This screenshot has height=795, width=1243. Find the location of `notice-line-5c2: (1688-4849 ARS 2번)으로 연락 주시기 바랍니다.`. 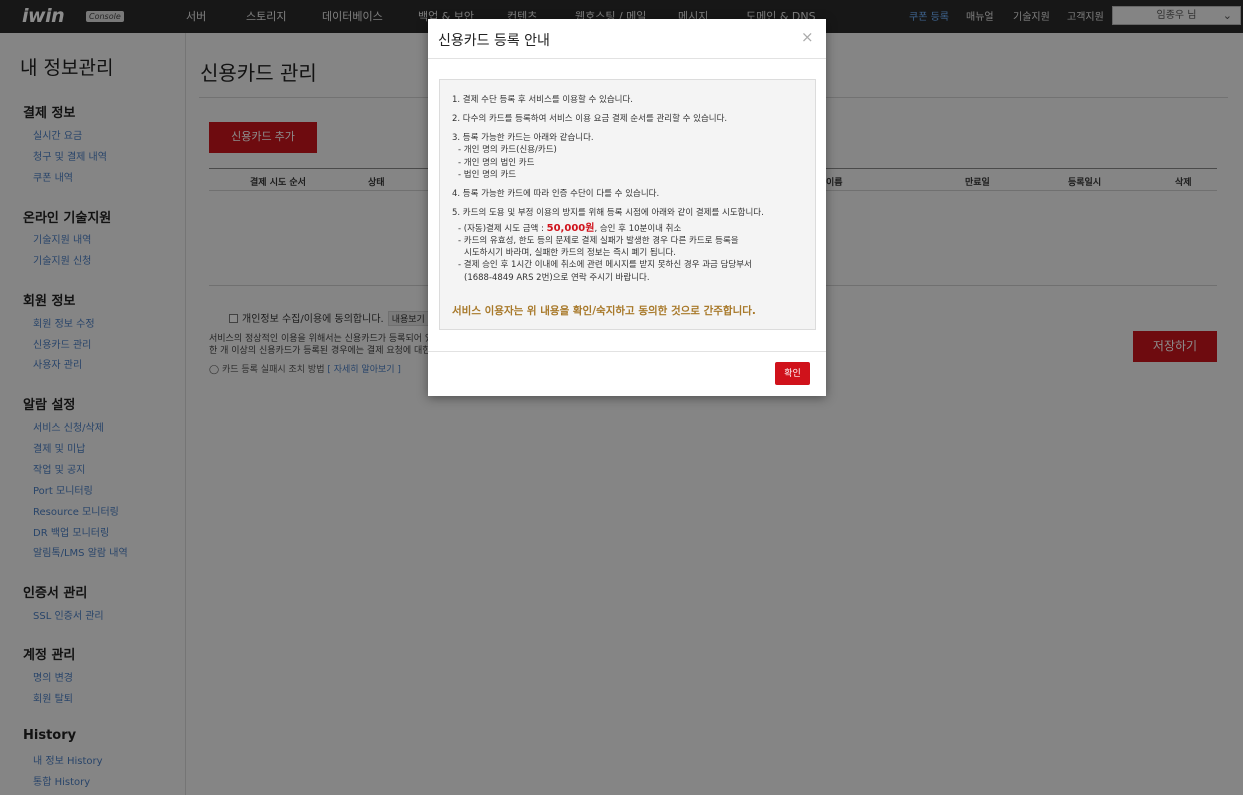

notice-line-5c2: (1688-4849 ARS 2번)으로 연락 주시기 바랍니다. is located at coordinates (557, 278).